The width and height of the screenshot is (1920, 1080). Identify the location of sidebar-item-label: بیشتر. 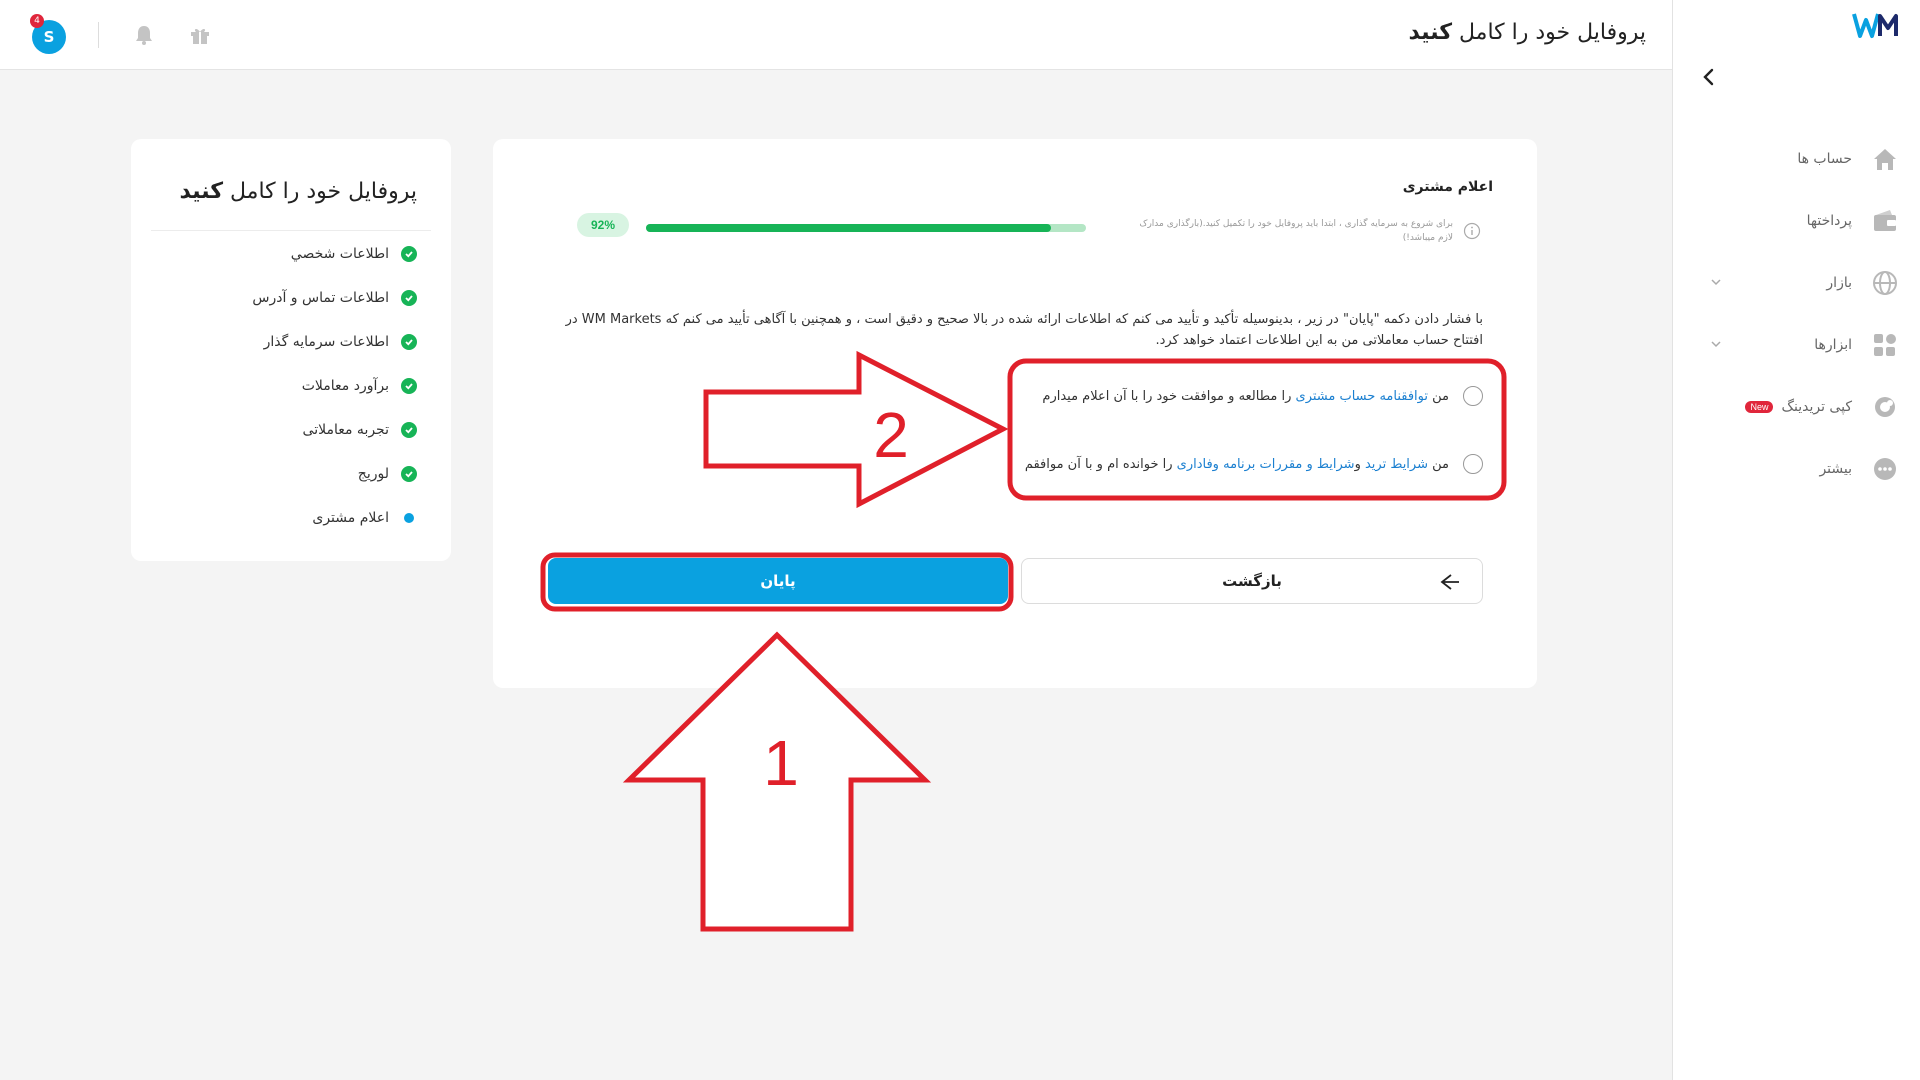
(1835, 469).